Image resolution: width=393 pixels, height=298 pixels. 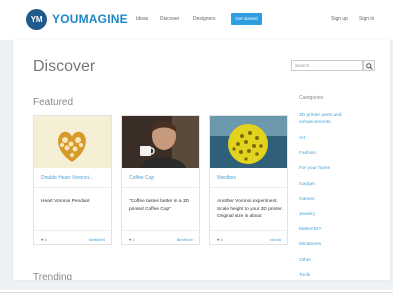 What do you see at coordinates (334, 229) in the screenshot?
I see `category-link-maker-diy: Maker/DIY` at bounding box center [334, 229].